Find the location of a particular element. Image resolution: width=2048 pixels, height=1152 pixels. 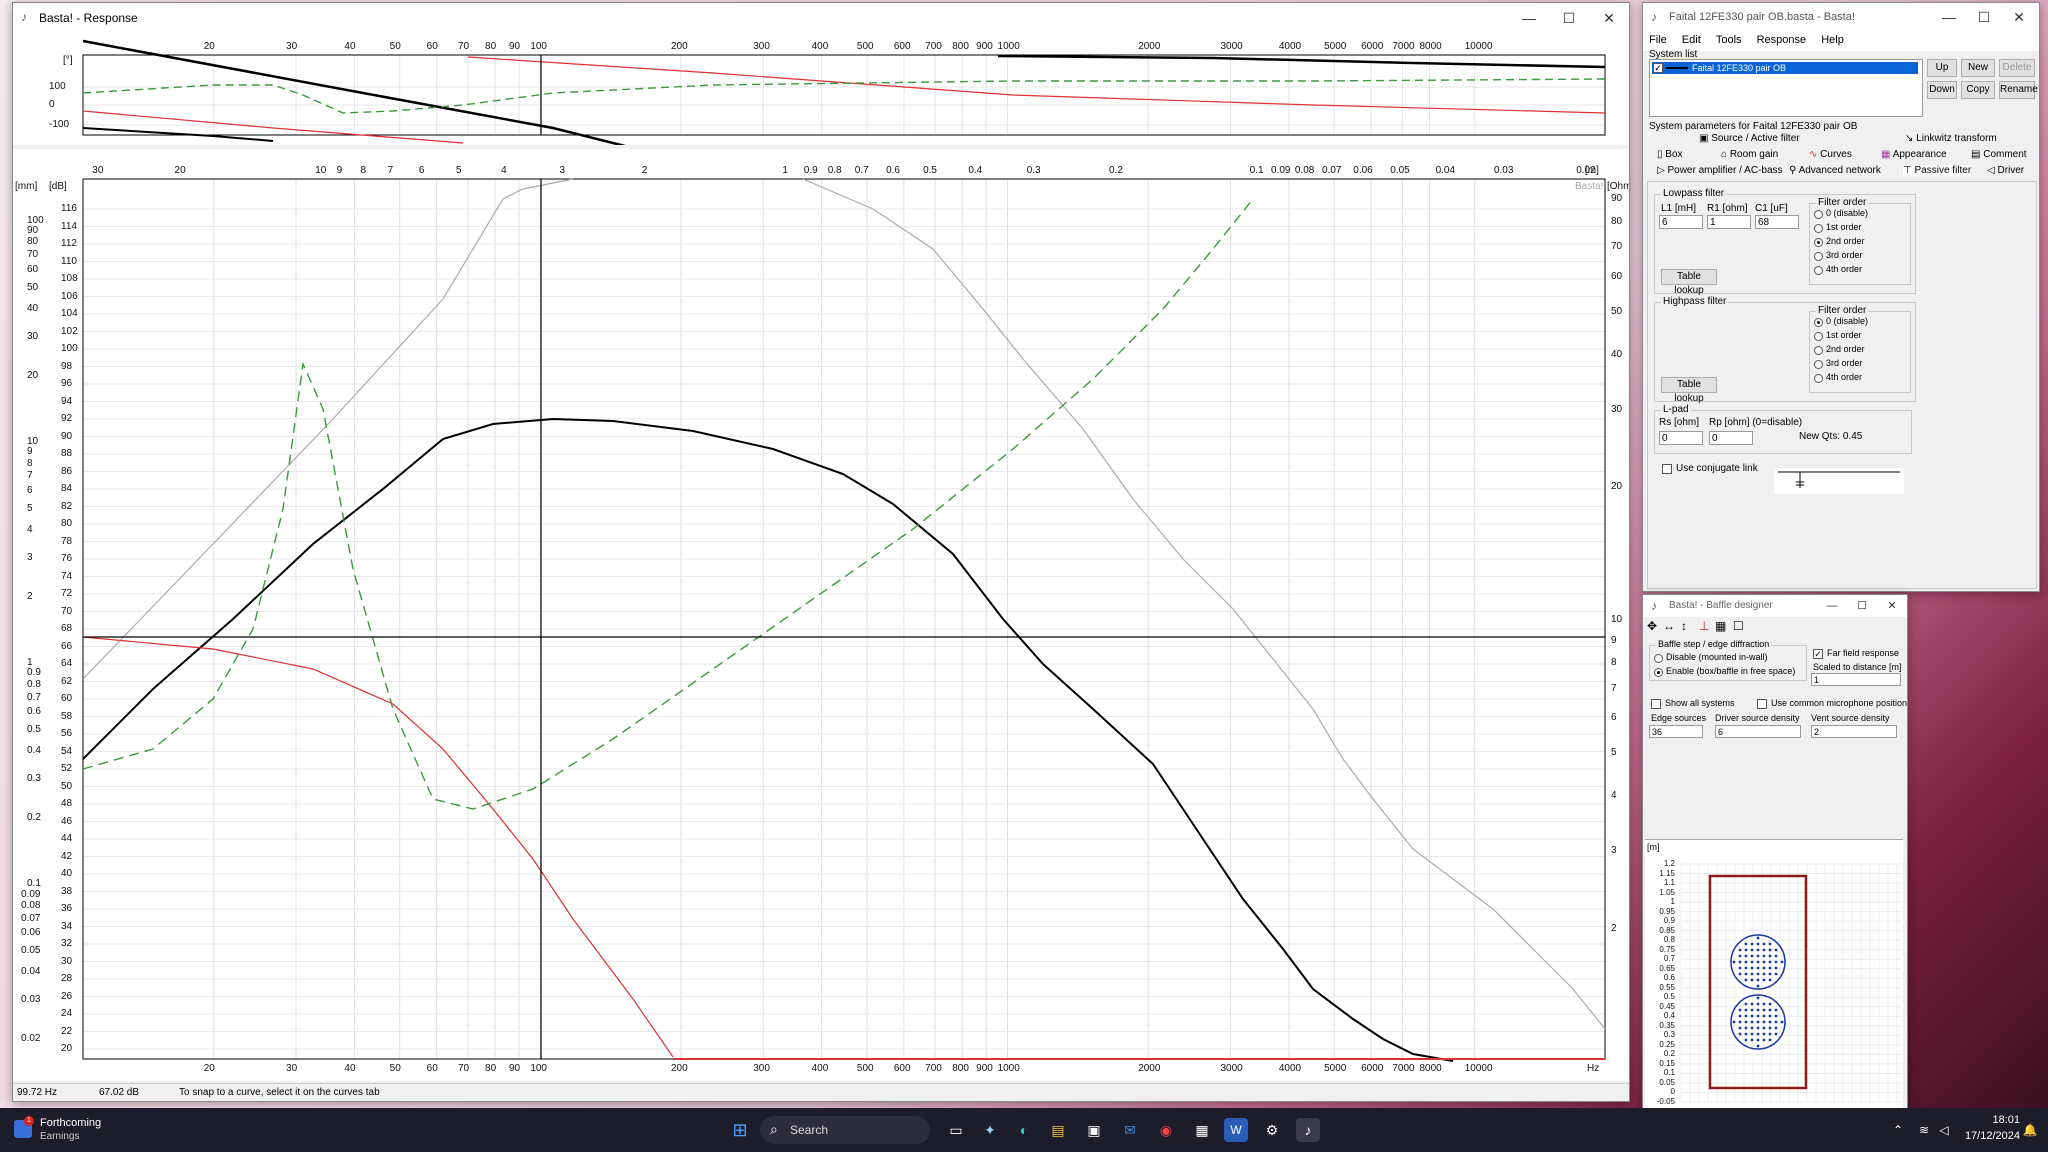

task-view-icon: ▭ is located at coordinates (956, 1130).